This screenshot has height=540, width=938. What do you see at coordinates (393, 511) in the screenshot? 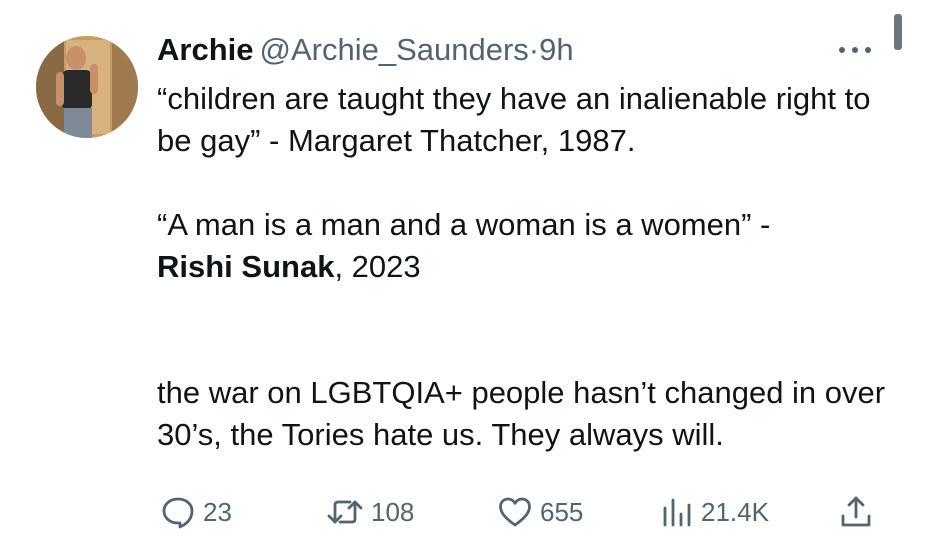
I see `retweet-count: 108` at bounding box center [393, 511].